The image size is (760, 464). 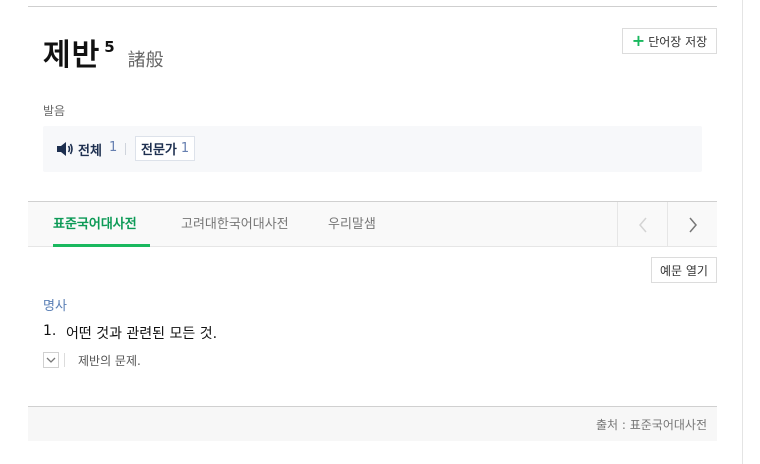 I want to click on example-divider, so click(x=64, y=360).